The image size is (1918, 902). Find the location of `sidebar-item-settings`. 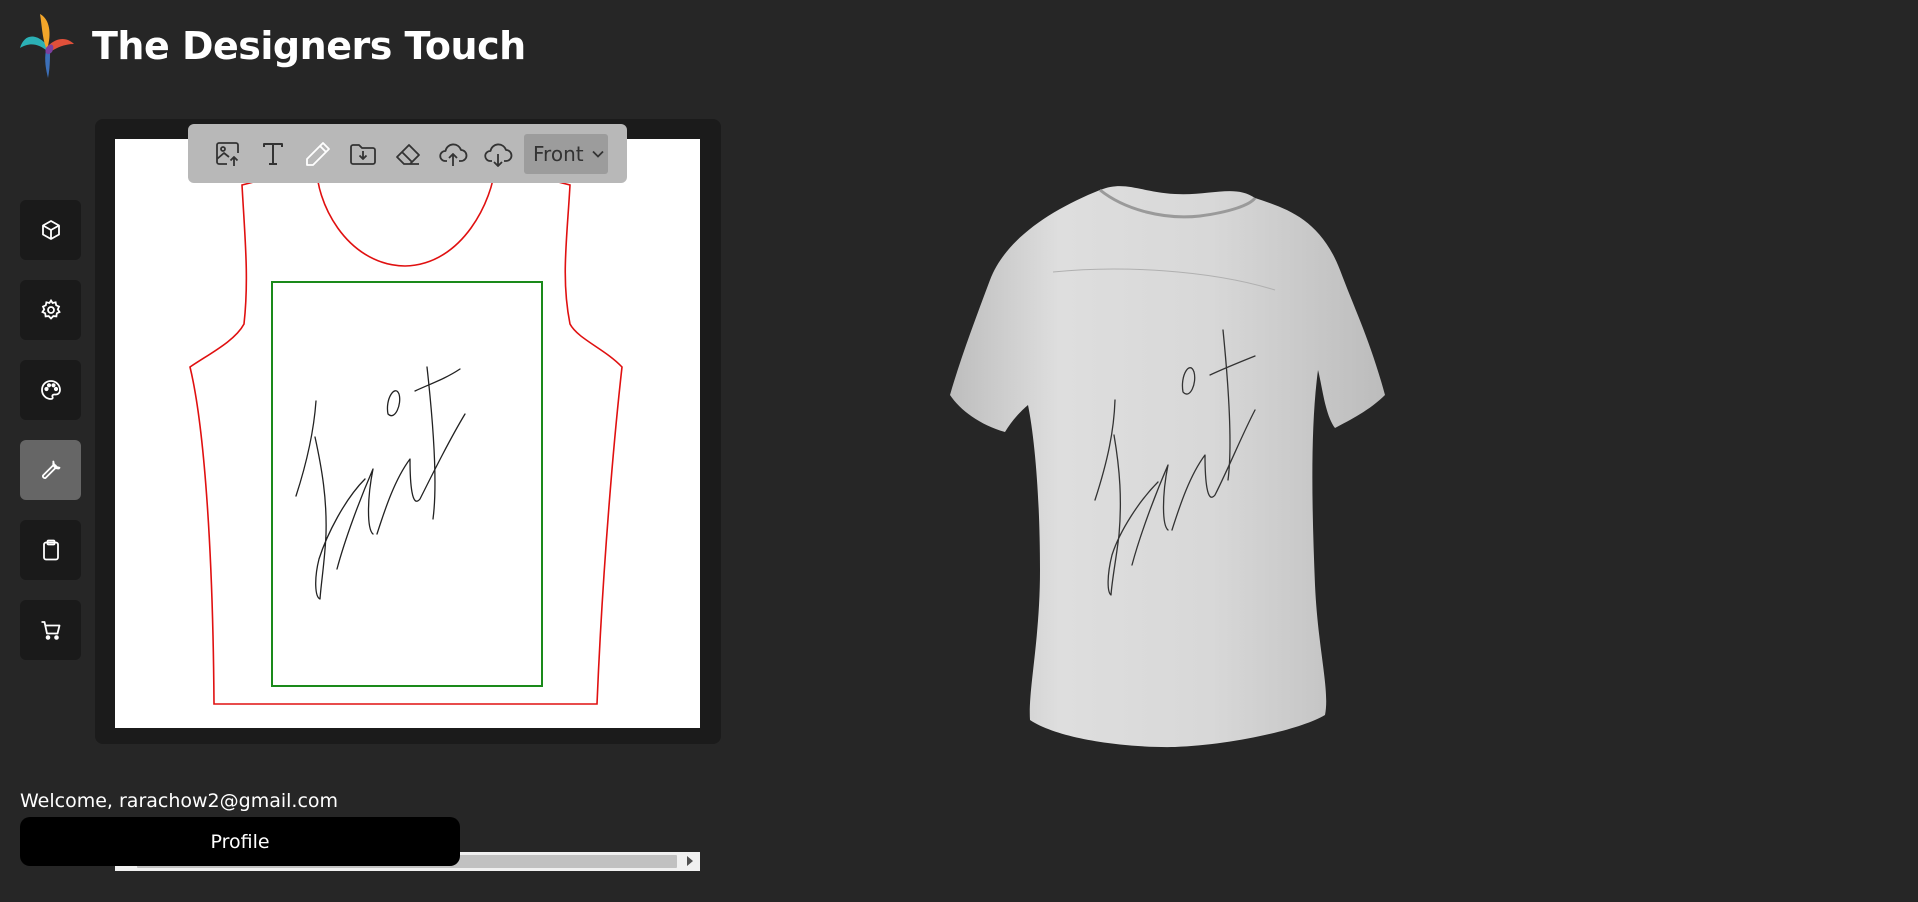

sidebar-item-settings is located at coordinates (50, 310).